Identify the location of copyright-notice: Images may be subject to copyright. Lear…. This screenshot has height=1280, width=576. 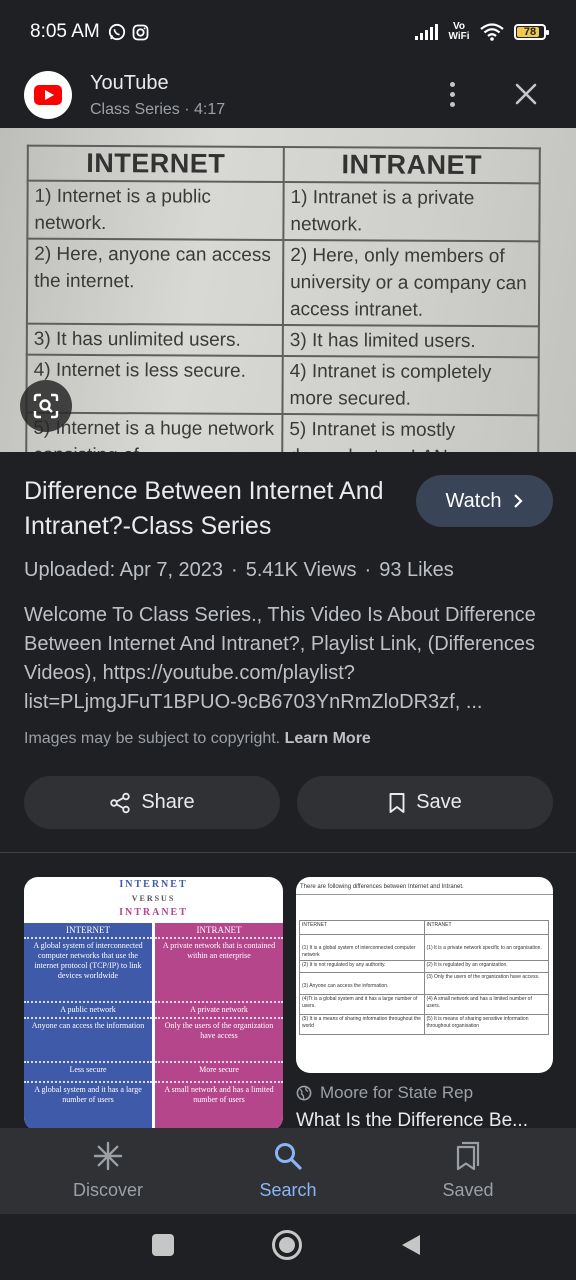
(197, 739).